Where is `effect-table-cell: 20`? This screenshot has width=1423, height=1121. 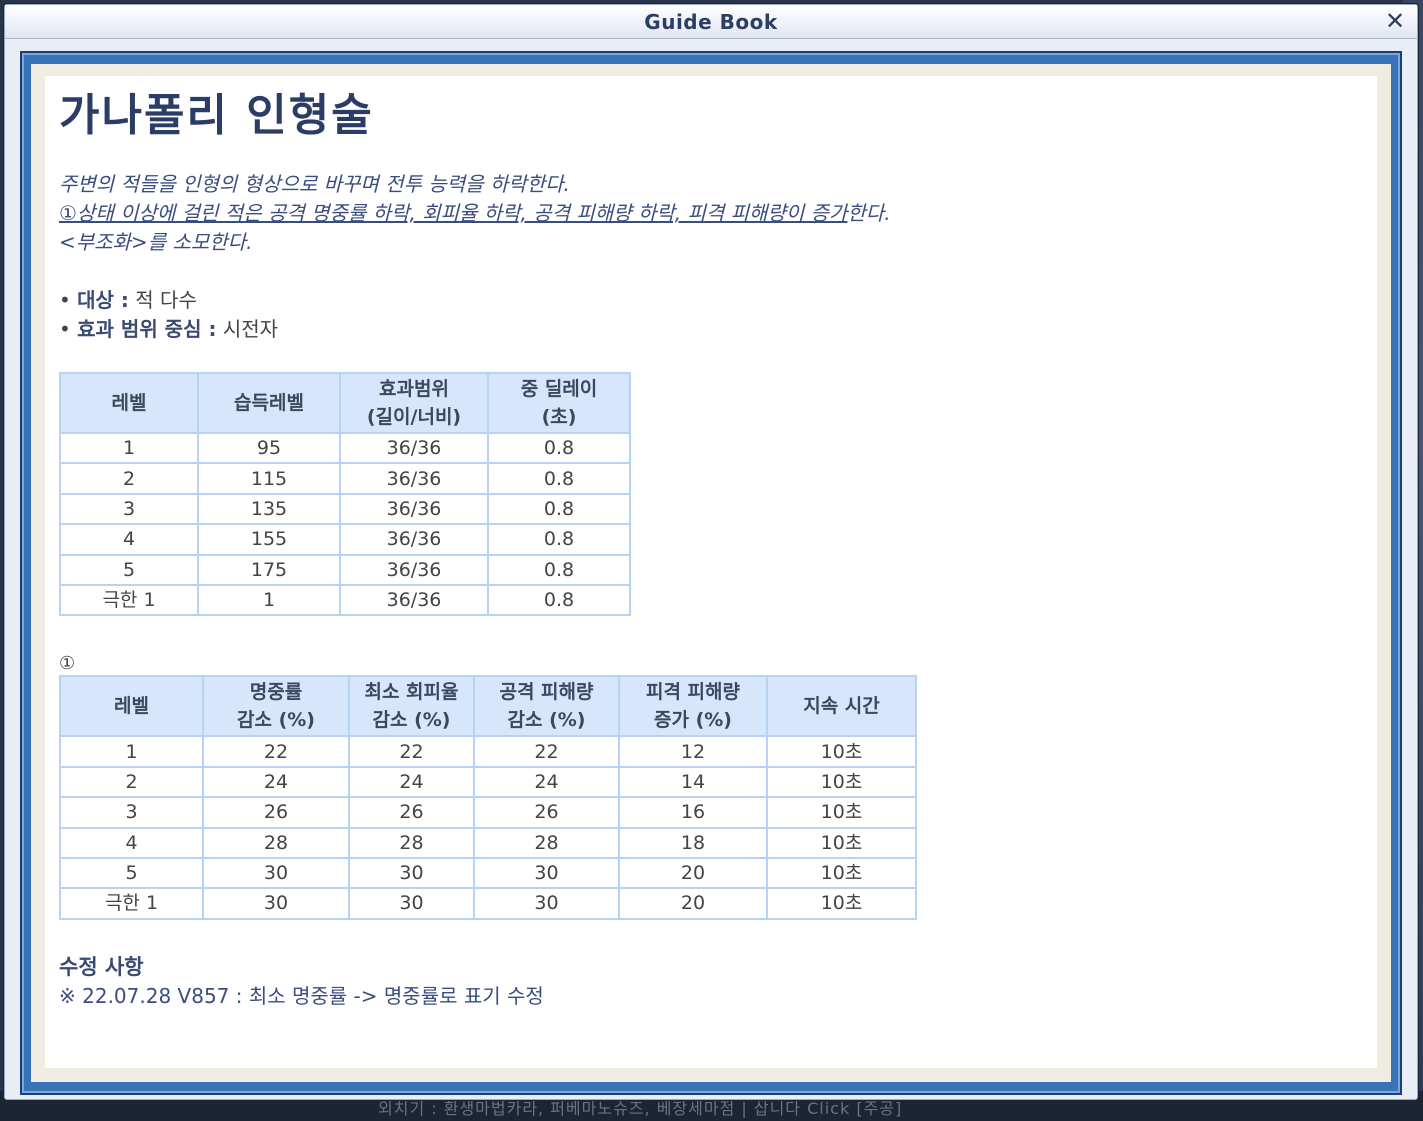
effect-table-cell: 20 is located at coordinates (693, 903).